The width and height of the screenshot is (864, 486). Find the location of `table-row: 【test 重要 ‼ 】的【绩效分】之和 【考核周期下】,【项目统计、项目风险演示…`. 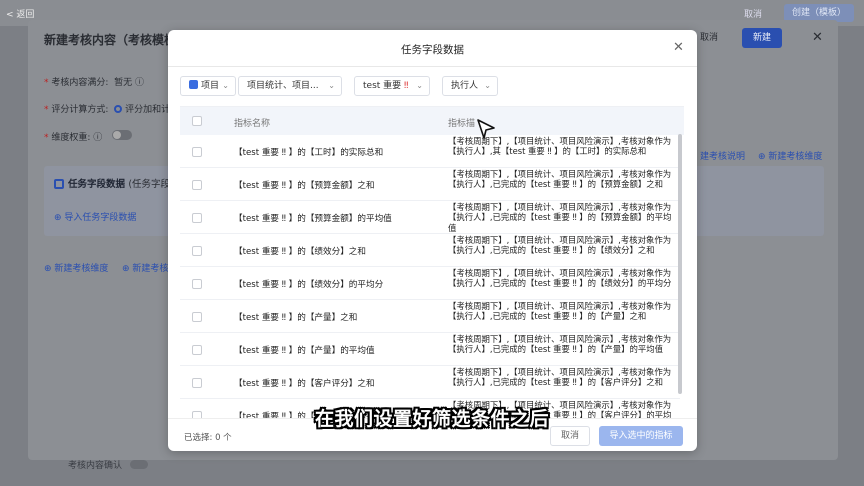

table-row: 【test 重要 ‼ 】的【绩效分】之和 【考核周期下】,【项目统计、项目风险演示… is located at coordinates (430, 250).